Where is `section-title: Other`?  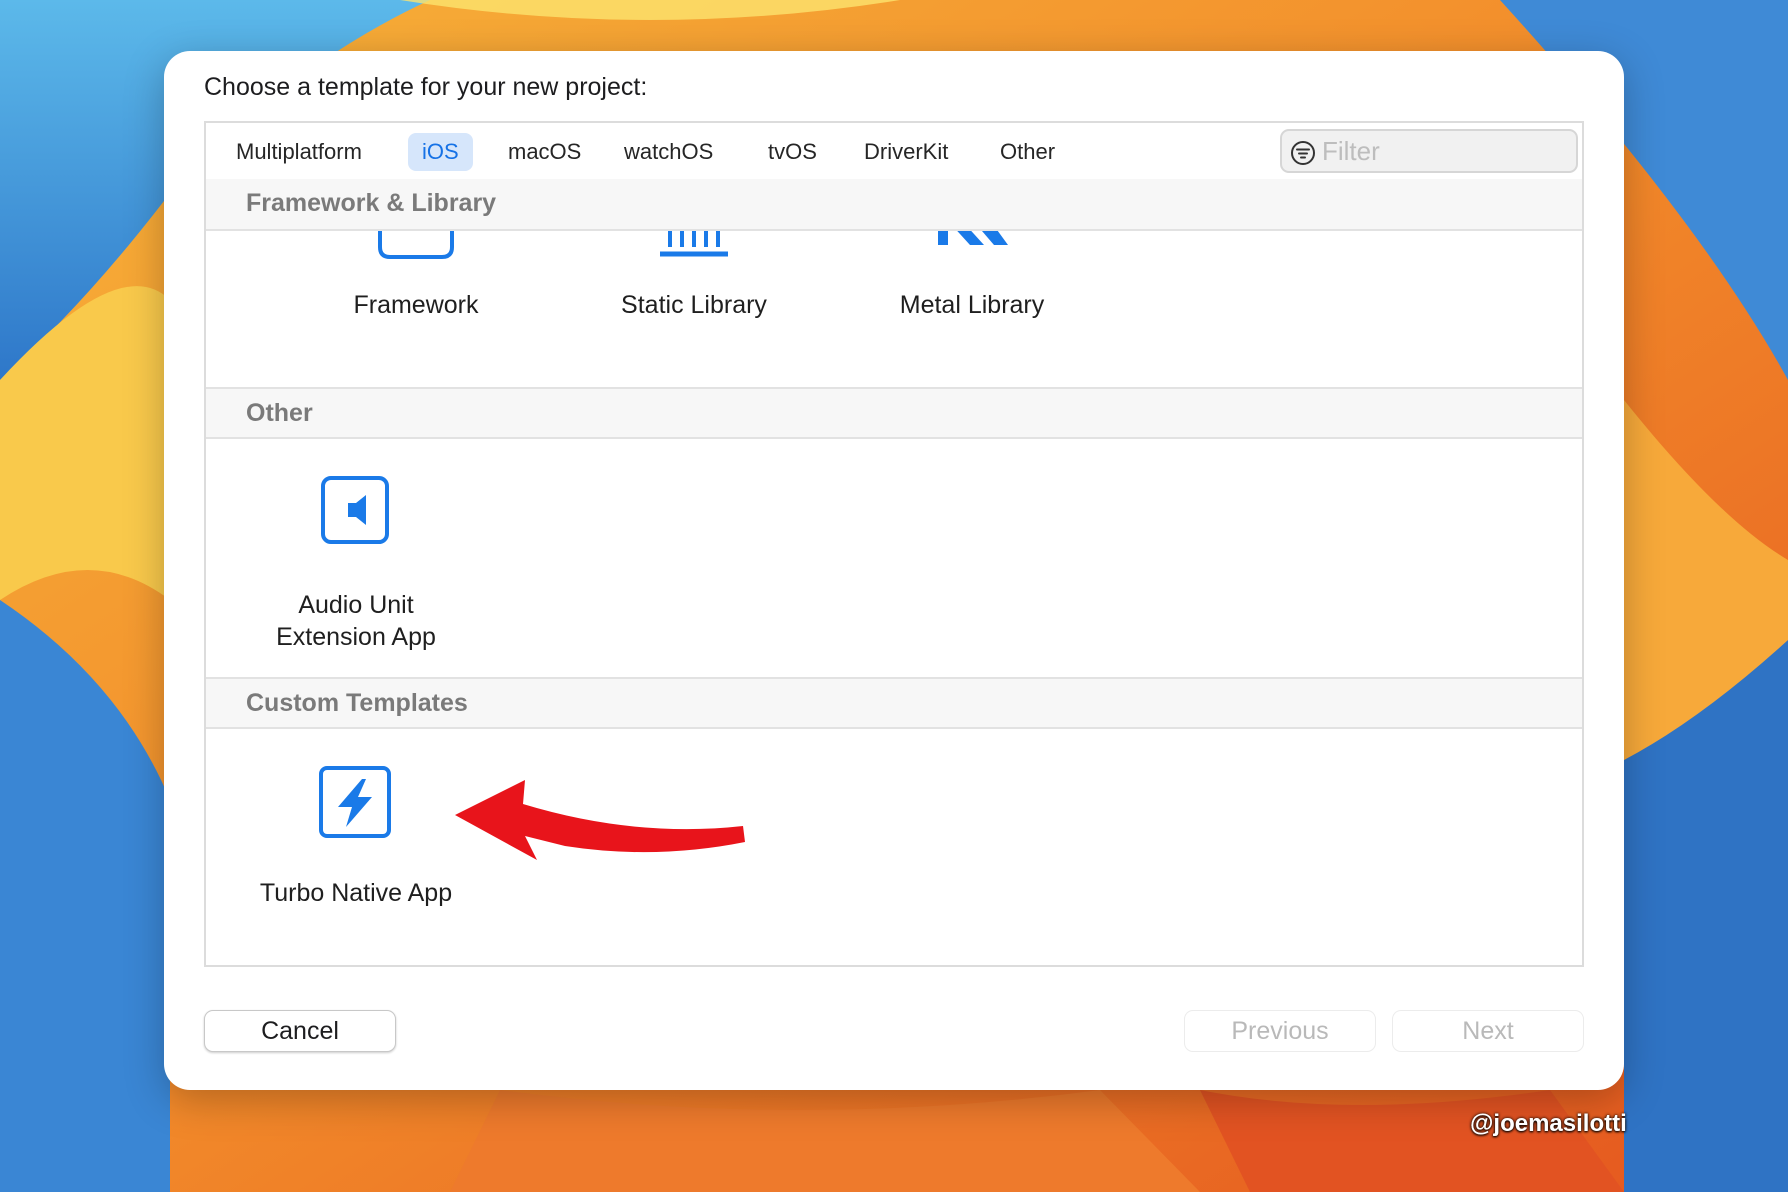
section-title: Other is located at coordinates (279, 413).